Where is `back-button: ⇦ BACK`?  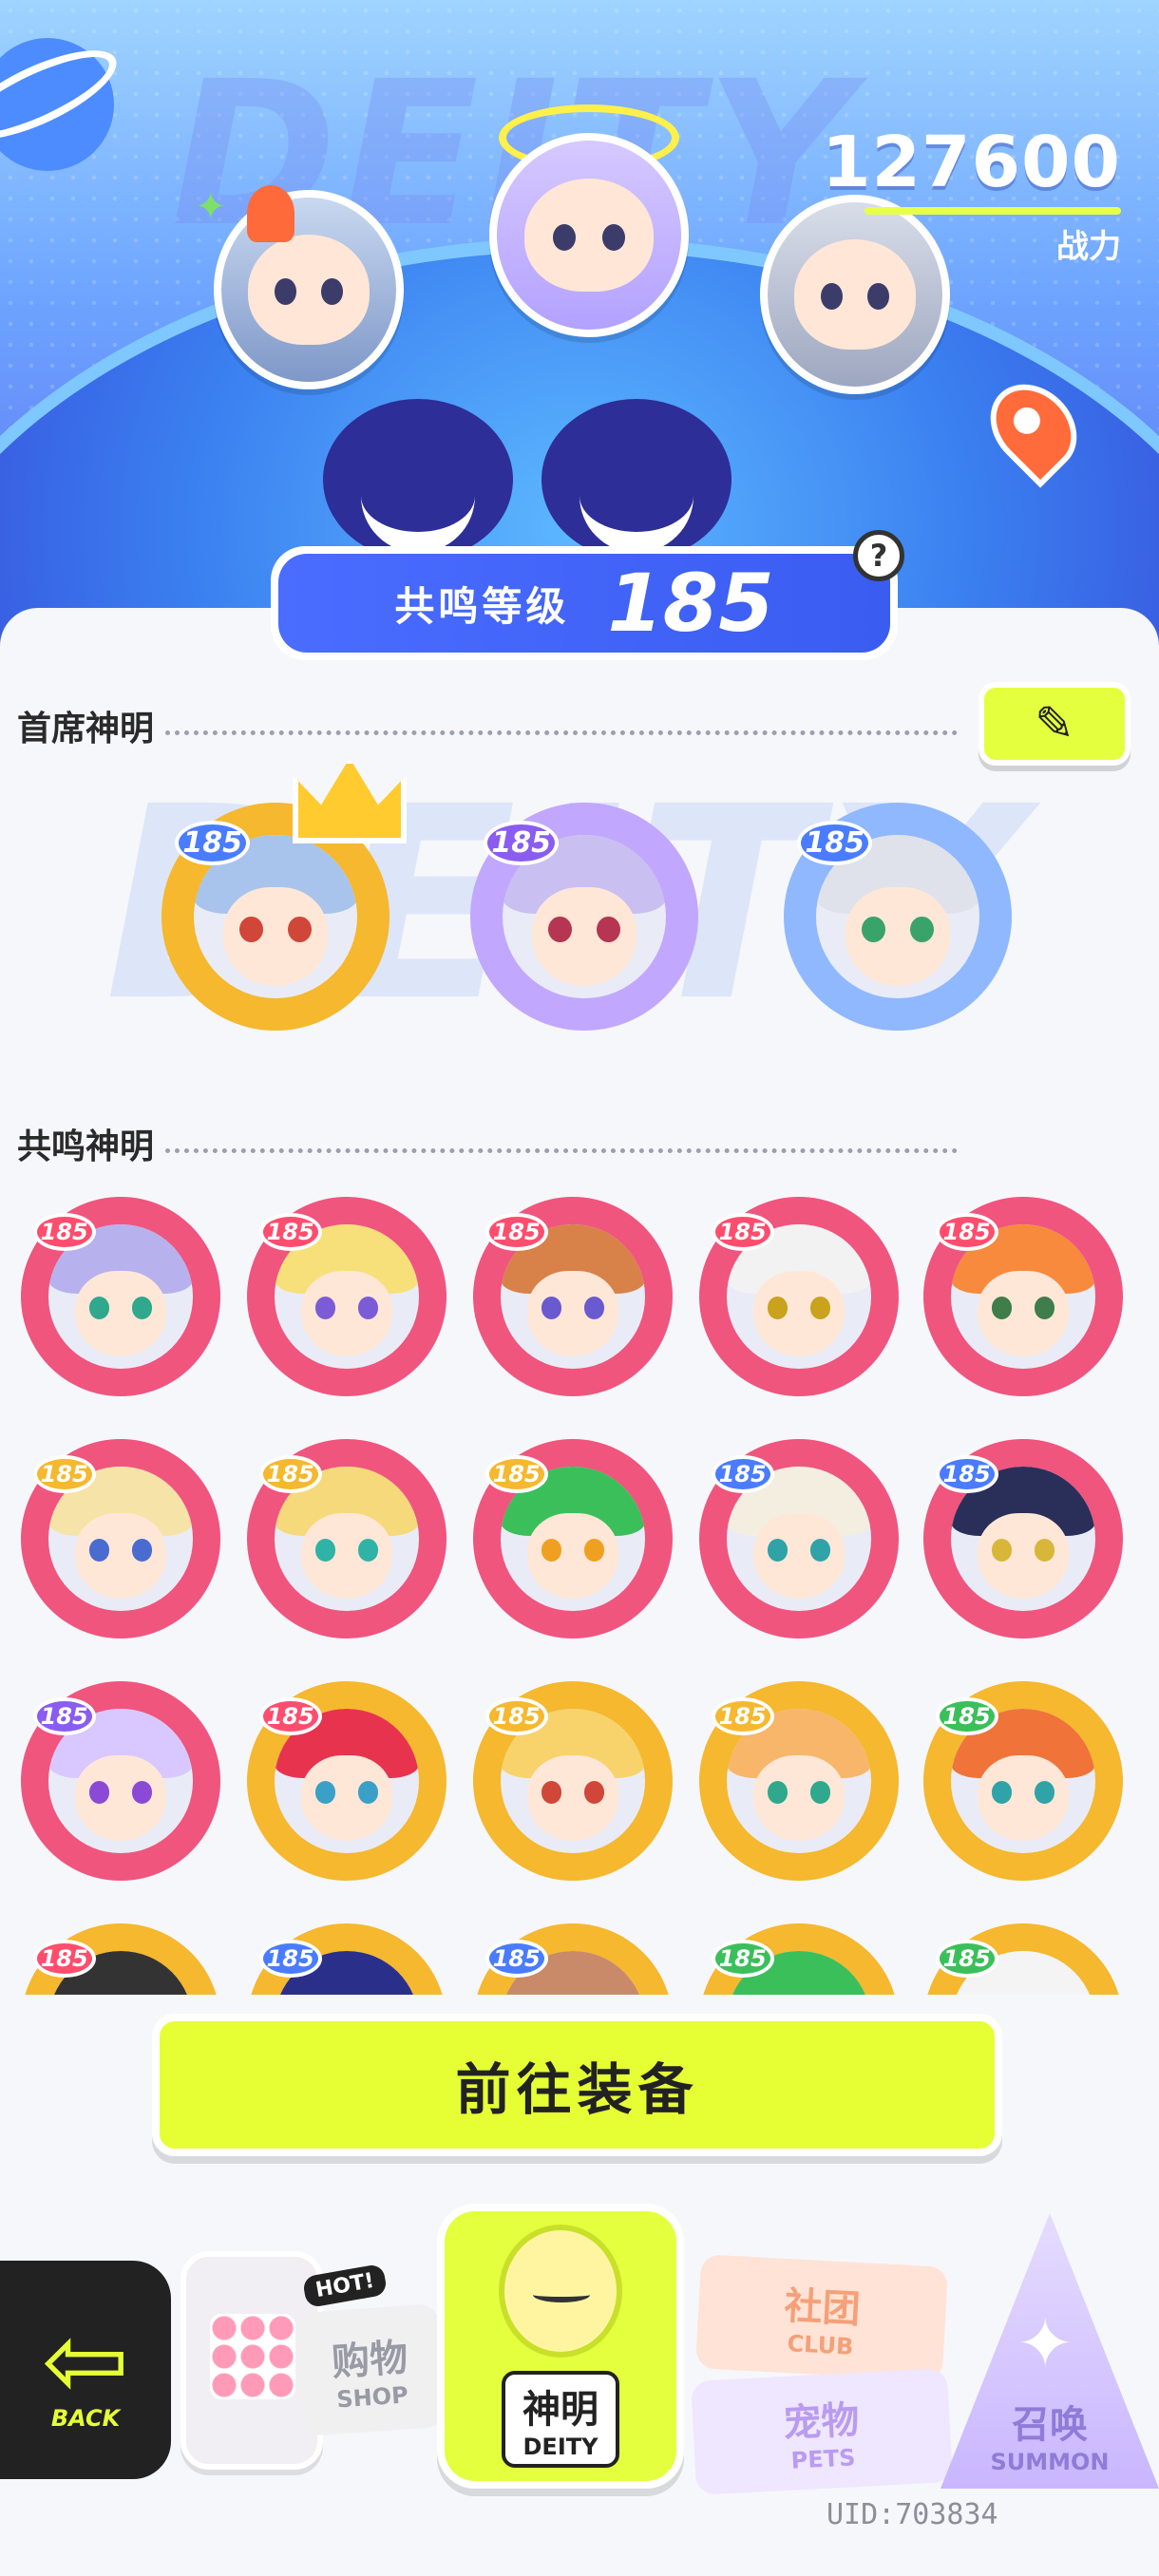
back-button: ⇦ BACK is located at coordinates (85, 2370).